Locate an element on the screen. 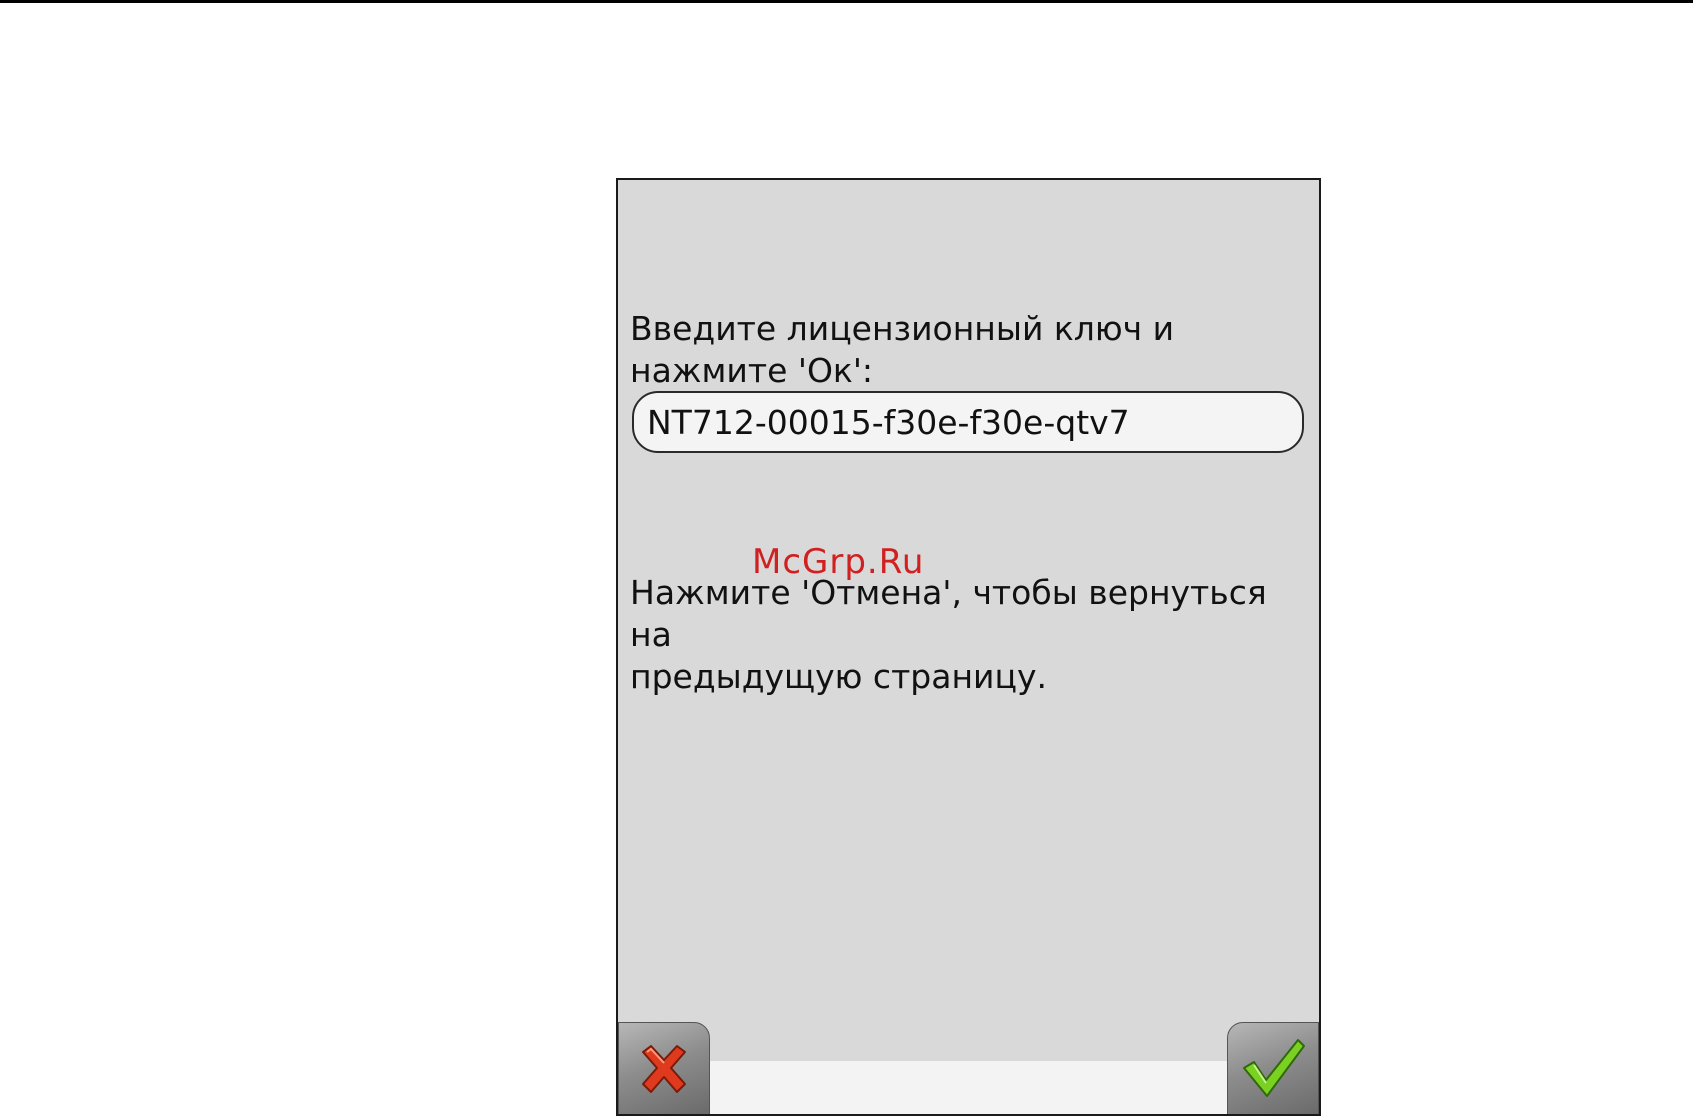 Image resolution: width=1693 pixels, height=1120 pixels. checkmark-icon is located at coordinates (1273, 1069).